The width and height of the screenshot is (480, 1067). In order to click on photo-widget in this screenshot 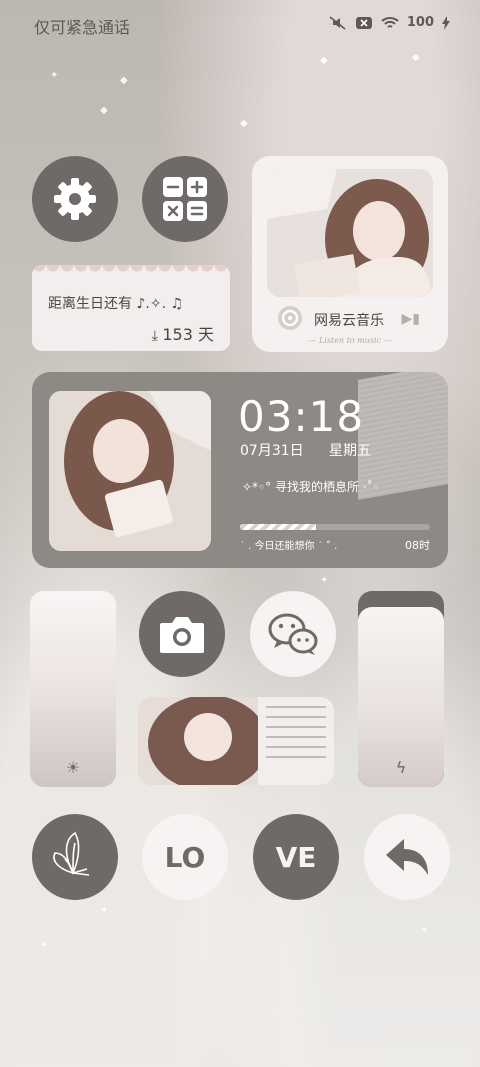, I will do `click(236, 741)`.